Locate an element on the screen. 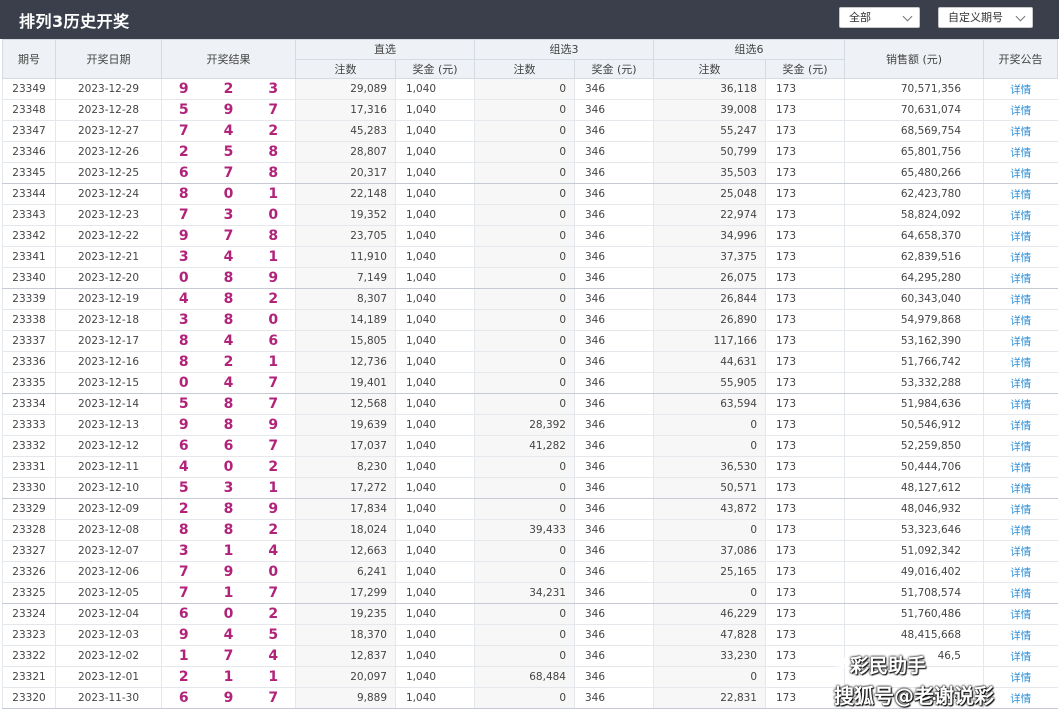 The height and width of the screenshot is (715, 1059). group6-prize-cell: 173 is located at coordinates (805, 593).